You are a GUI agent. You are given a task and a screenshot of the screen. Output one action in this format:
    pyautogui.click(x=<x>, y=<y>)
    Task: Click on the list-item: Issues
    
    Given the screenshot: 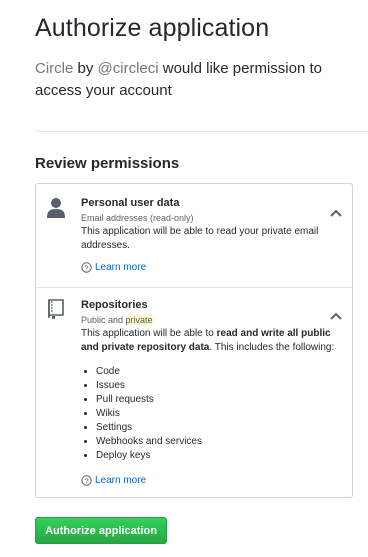 What is the action you would take?
    pyautogui.click(x=149, y=386)
    